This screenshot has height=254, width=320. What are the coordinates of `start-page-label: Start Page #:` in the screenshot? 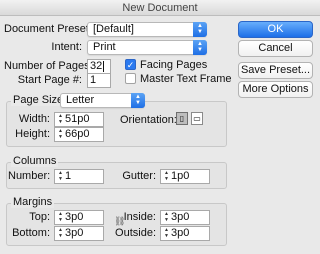 It's located at (49, 80).